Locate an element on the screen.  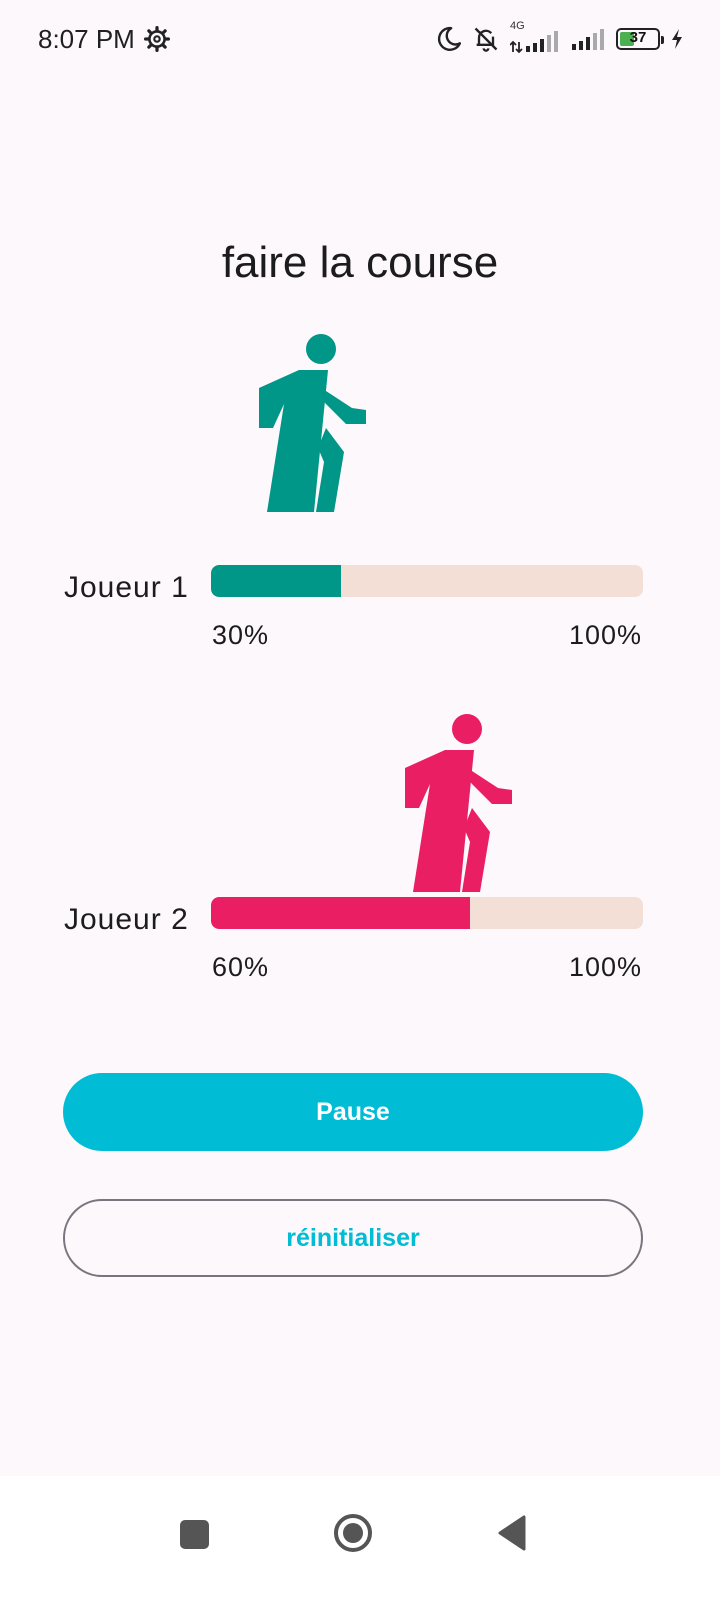
player-2-progress-bar is located at coordinates (427, 913).